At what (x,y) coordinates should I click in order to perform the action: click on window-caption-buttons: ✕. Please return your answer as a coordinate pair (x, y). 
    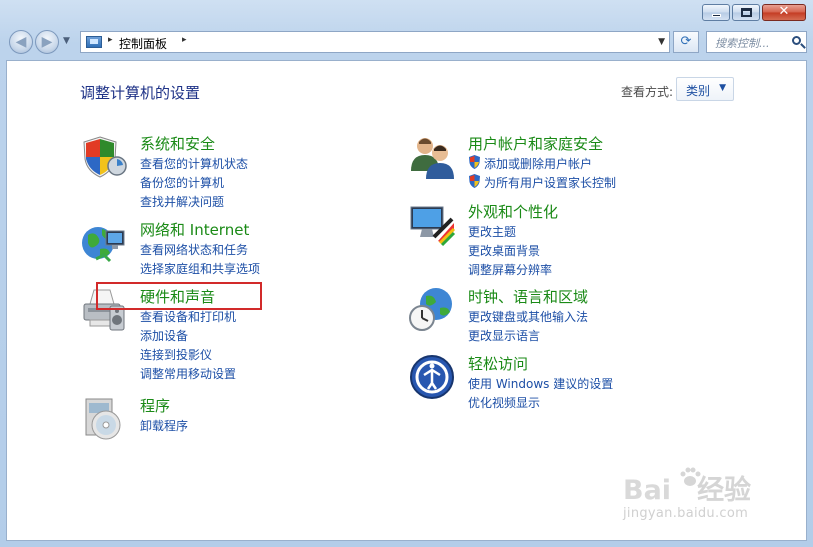
    Looking at the image, I should click on (753, 12).